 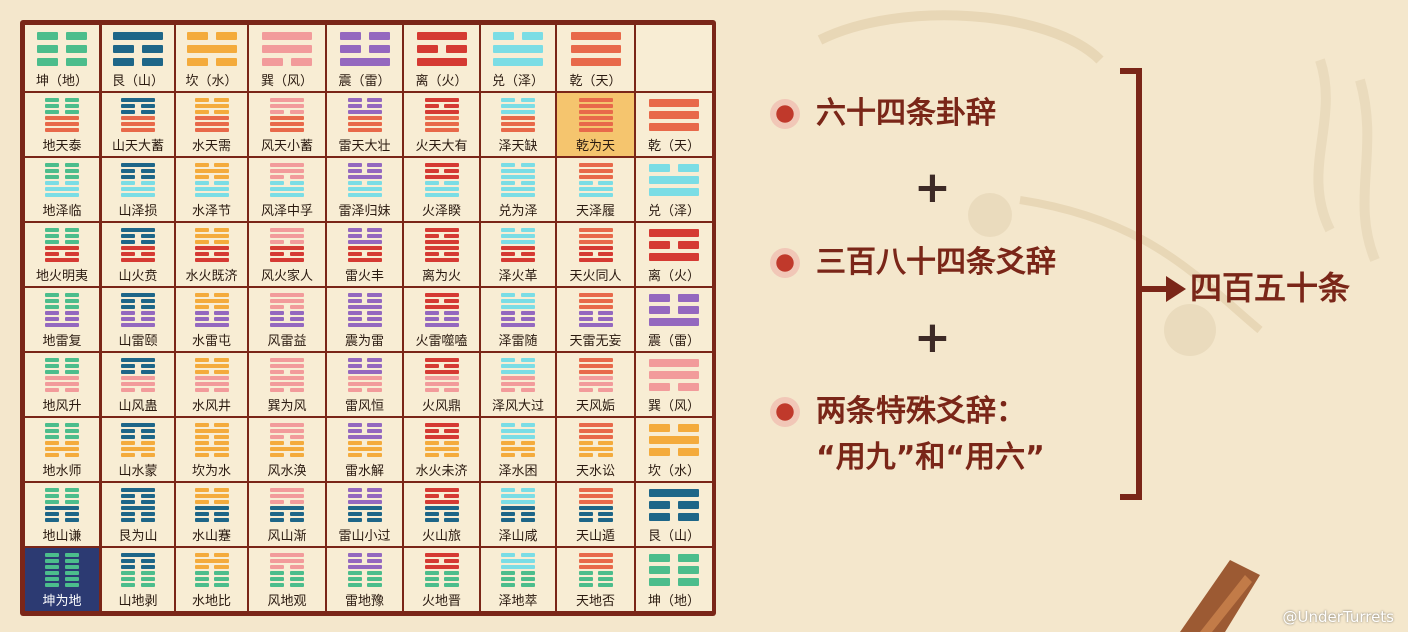 What do you see at coordinates (518, 514) in the screenshot?
I see `hexagram-cell: 泽山咸` at bounding box center [518, 514].